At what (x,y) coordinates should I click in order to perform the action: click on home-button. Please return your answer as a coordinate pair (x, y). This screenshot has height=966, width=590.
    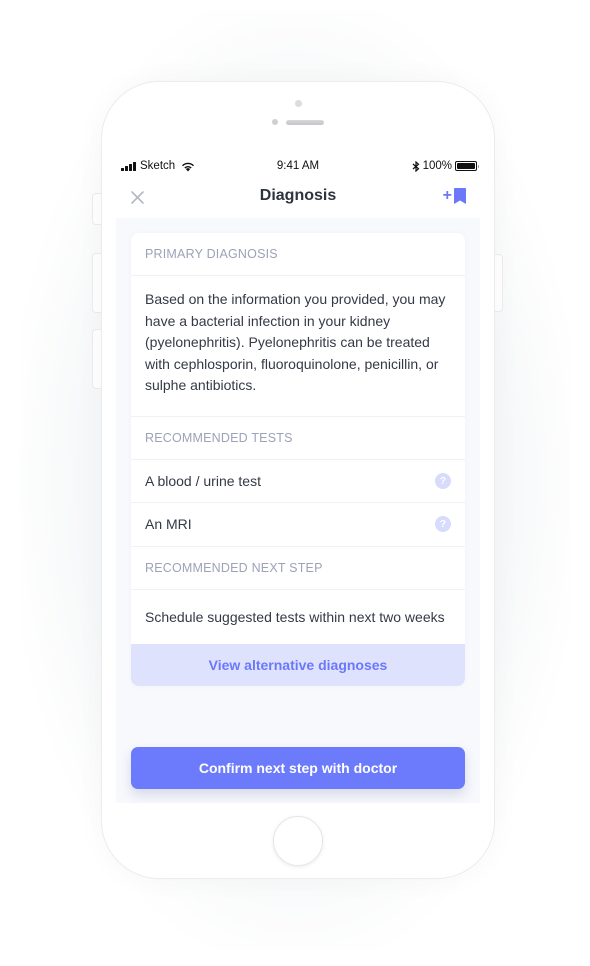
    Looking at the image, I should click on (298, 841).